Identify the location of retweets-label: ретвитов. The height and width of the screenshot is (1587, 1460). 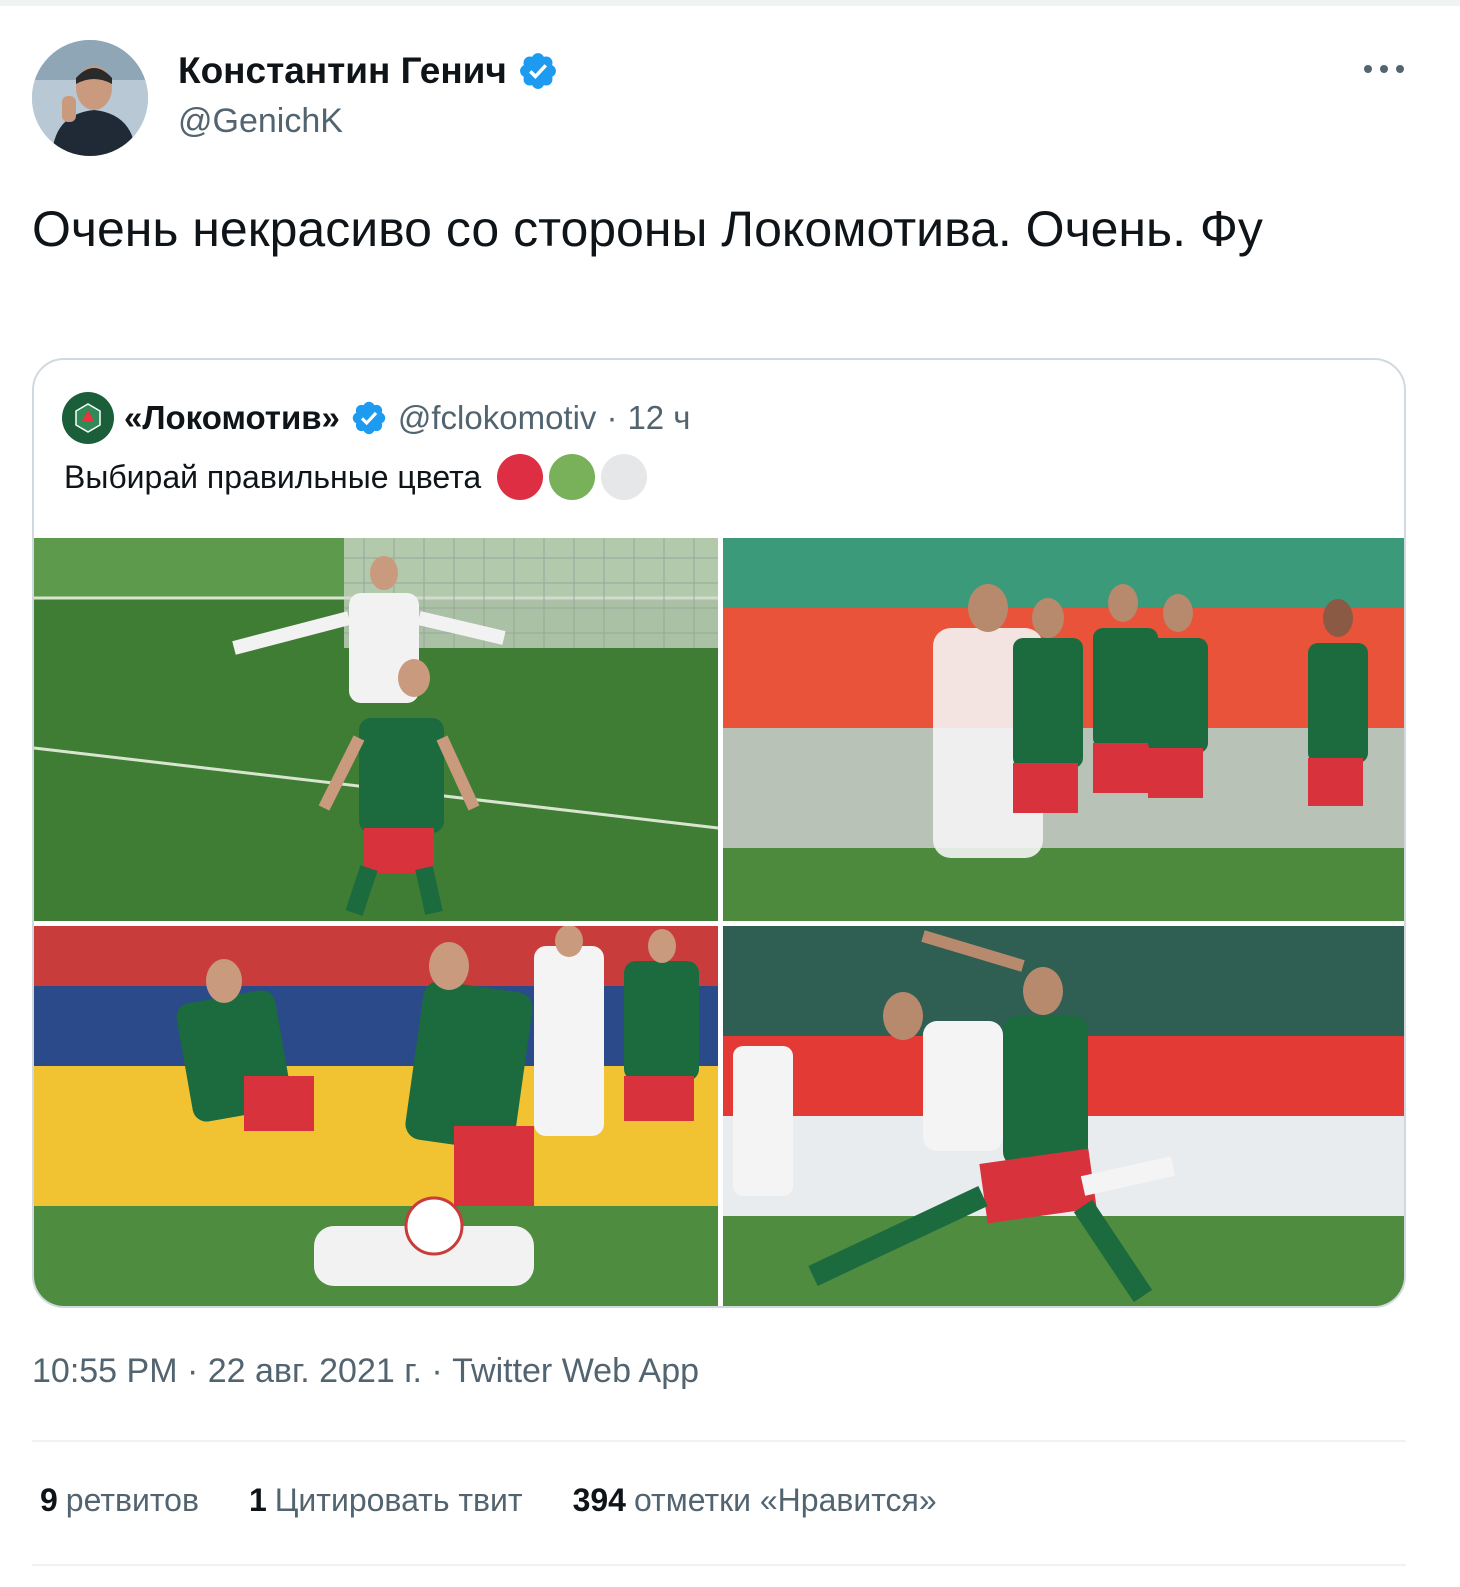
(132, 1500).